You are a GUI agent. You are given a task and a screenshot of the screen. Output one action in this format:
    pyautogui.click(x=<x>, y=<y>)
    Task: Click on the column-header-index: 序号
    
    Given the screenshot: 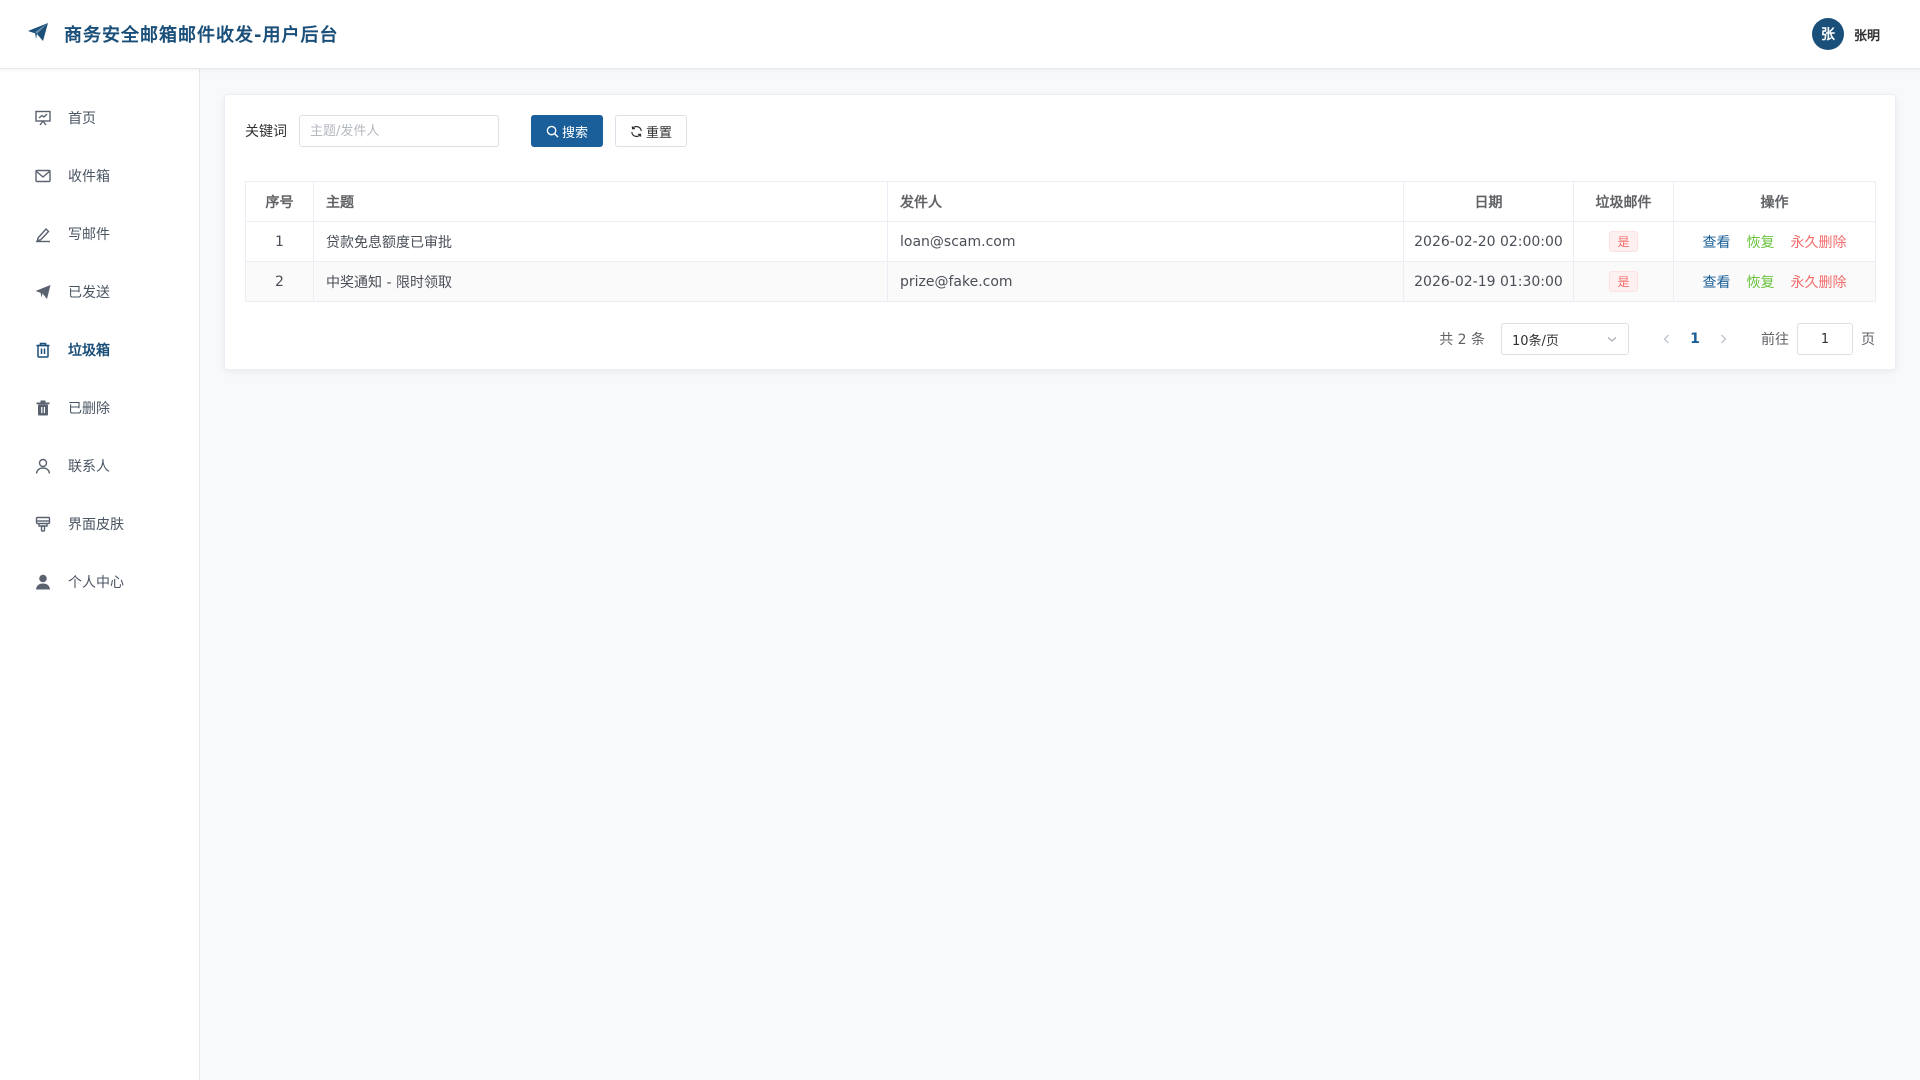 What is the action you would take?
    pyautogui.click(x=279, y=201)
    